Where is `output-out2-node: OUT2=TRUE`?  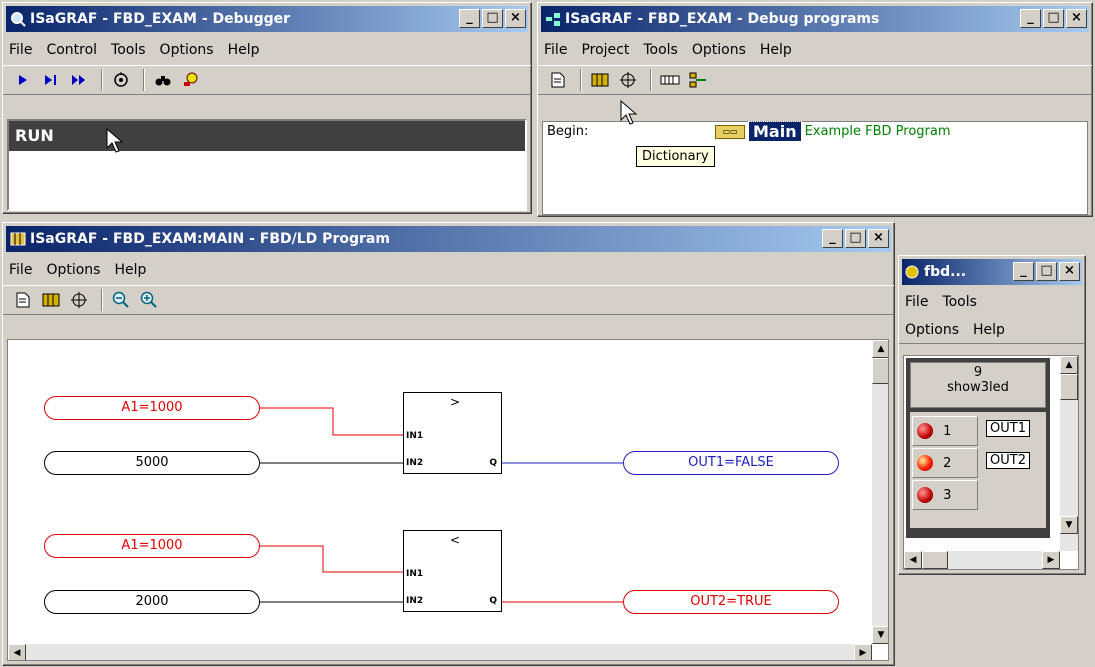 output-out2-node: OUT2=TRUE is located at coordinates (731, 602).